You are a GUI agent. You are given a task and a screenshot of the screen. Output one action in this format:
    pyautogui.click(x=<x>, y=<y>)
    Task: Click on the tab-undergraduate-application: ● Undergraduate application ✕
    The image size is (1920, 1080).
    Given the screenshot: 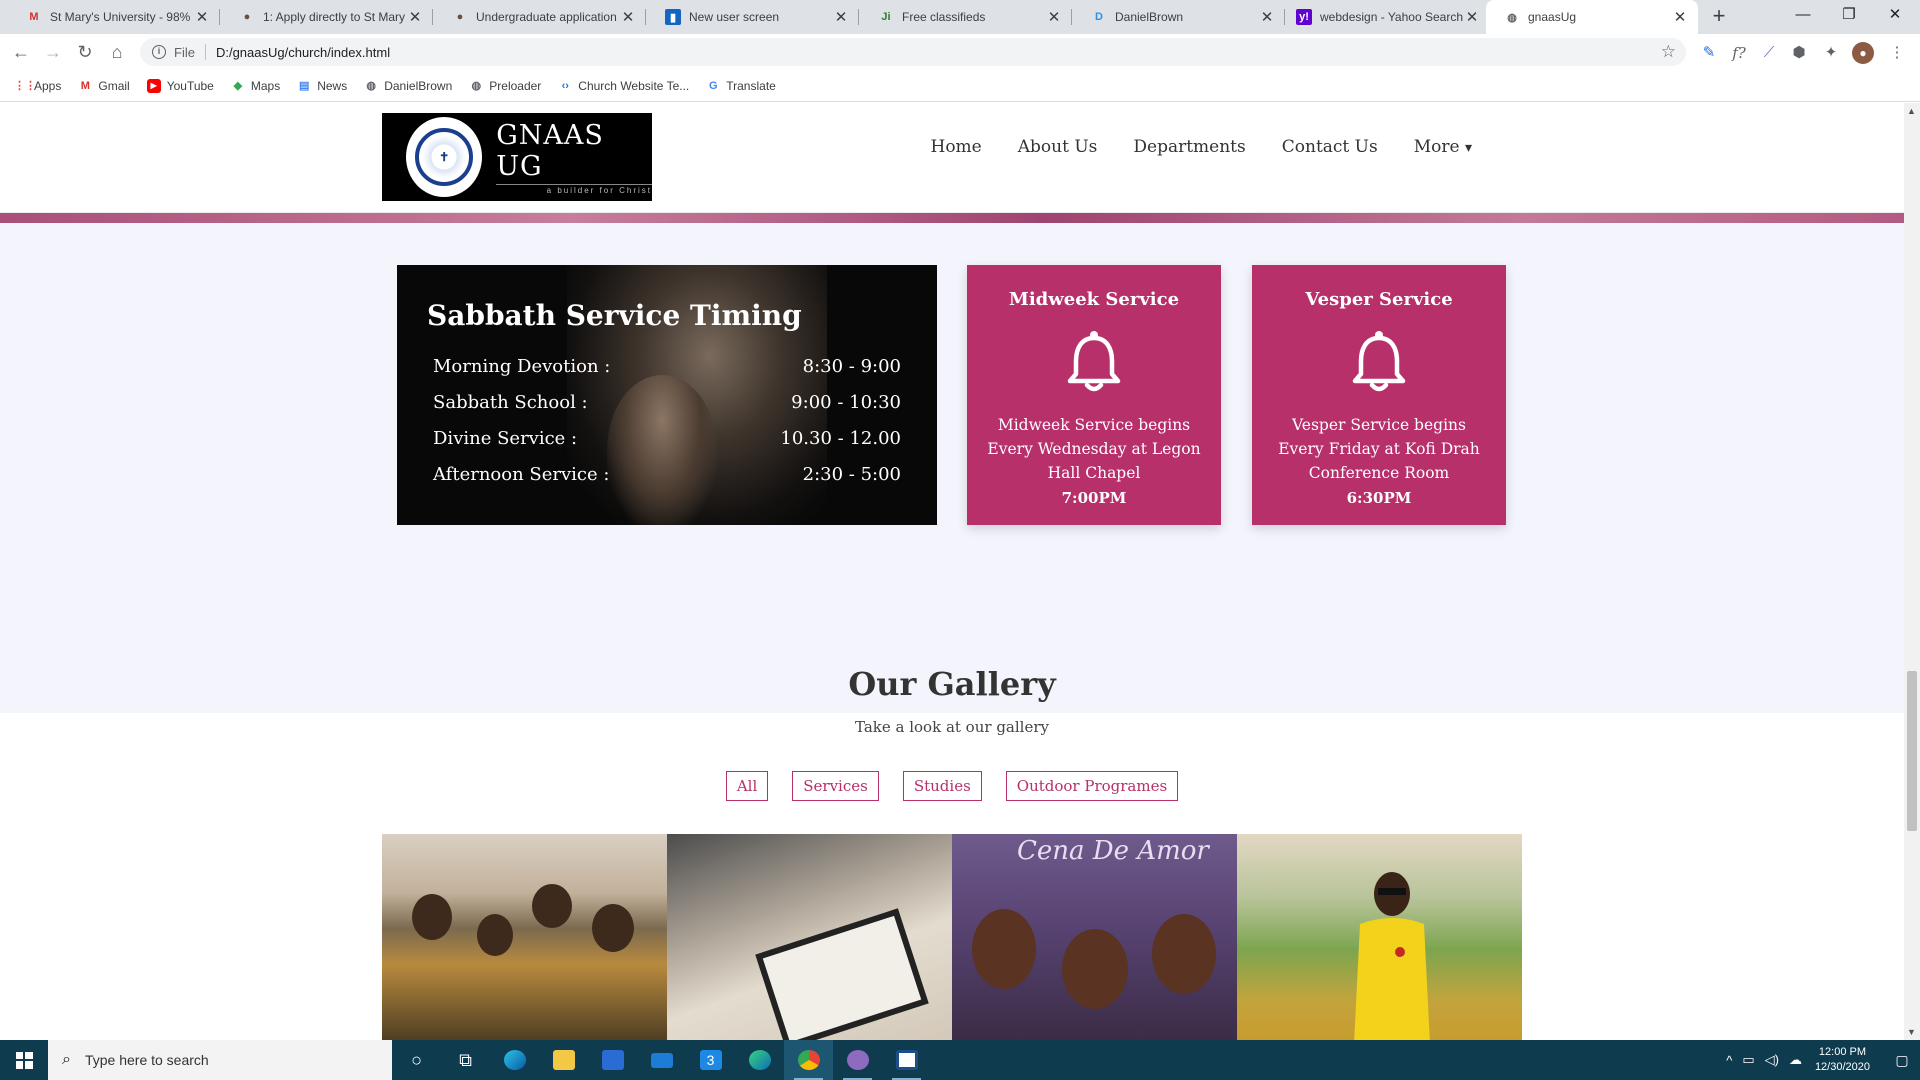 What is the action you would take?
    pyautogui.click(x=540, y=17)
    